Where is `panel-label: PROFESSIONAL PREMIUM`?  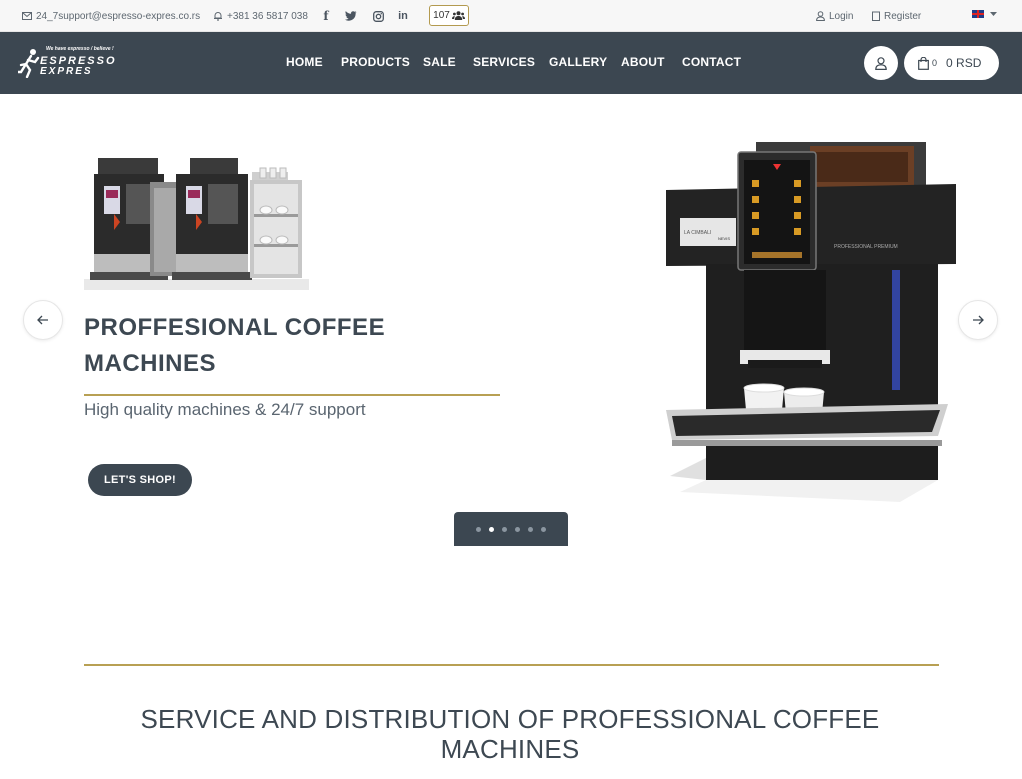 panel-label: PROFESSIONAL PREMIUM is located at coordinates (866, 247).